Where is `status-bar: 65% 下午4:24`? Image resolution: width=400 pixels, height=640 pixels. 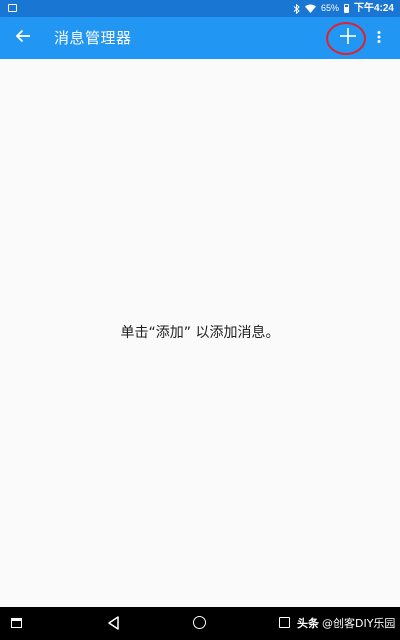 status-bar: 65% 下午4:24 is located at coordinates (200, 8).